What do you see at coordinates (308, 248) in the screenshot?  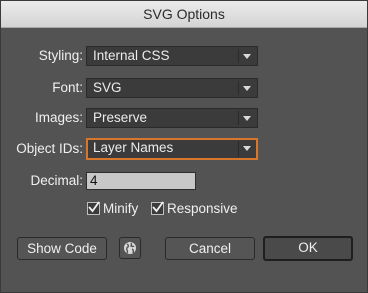 I see `ok-button: OK` at bounding box center [308, 248].